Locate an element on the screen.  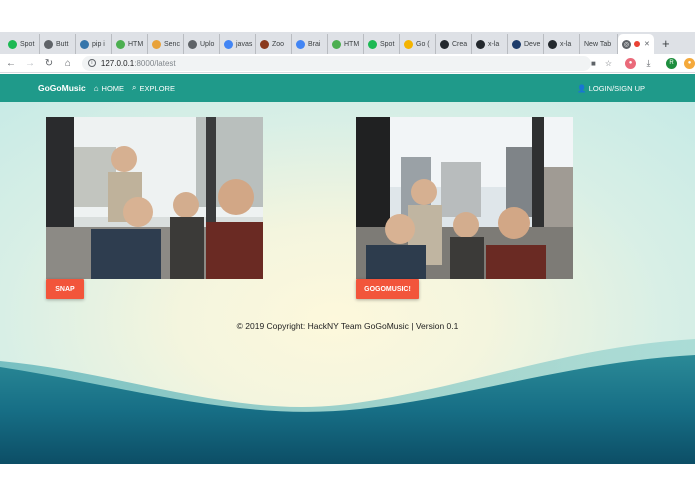
reload-icon: ↻ is located at coordinates (49, 63).